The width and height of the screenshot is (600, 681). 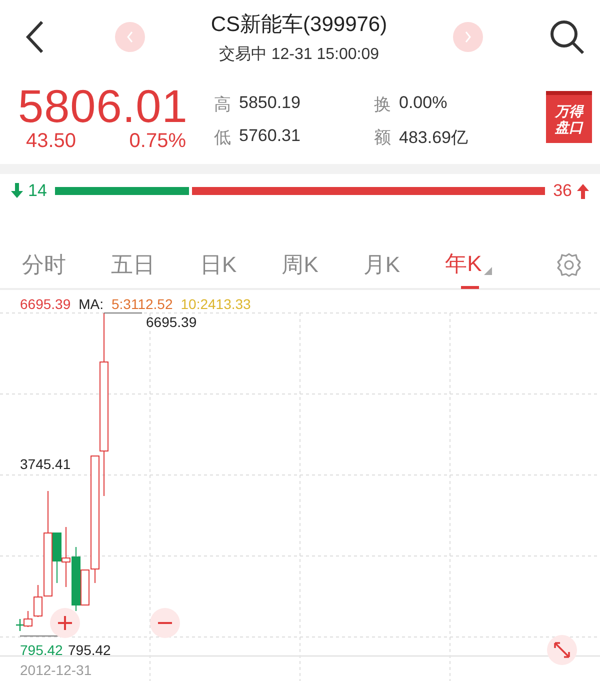 I want to click on zoom-in-button, so click(x=65, y=623).